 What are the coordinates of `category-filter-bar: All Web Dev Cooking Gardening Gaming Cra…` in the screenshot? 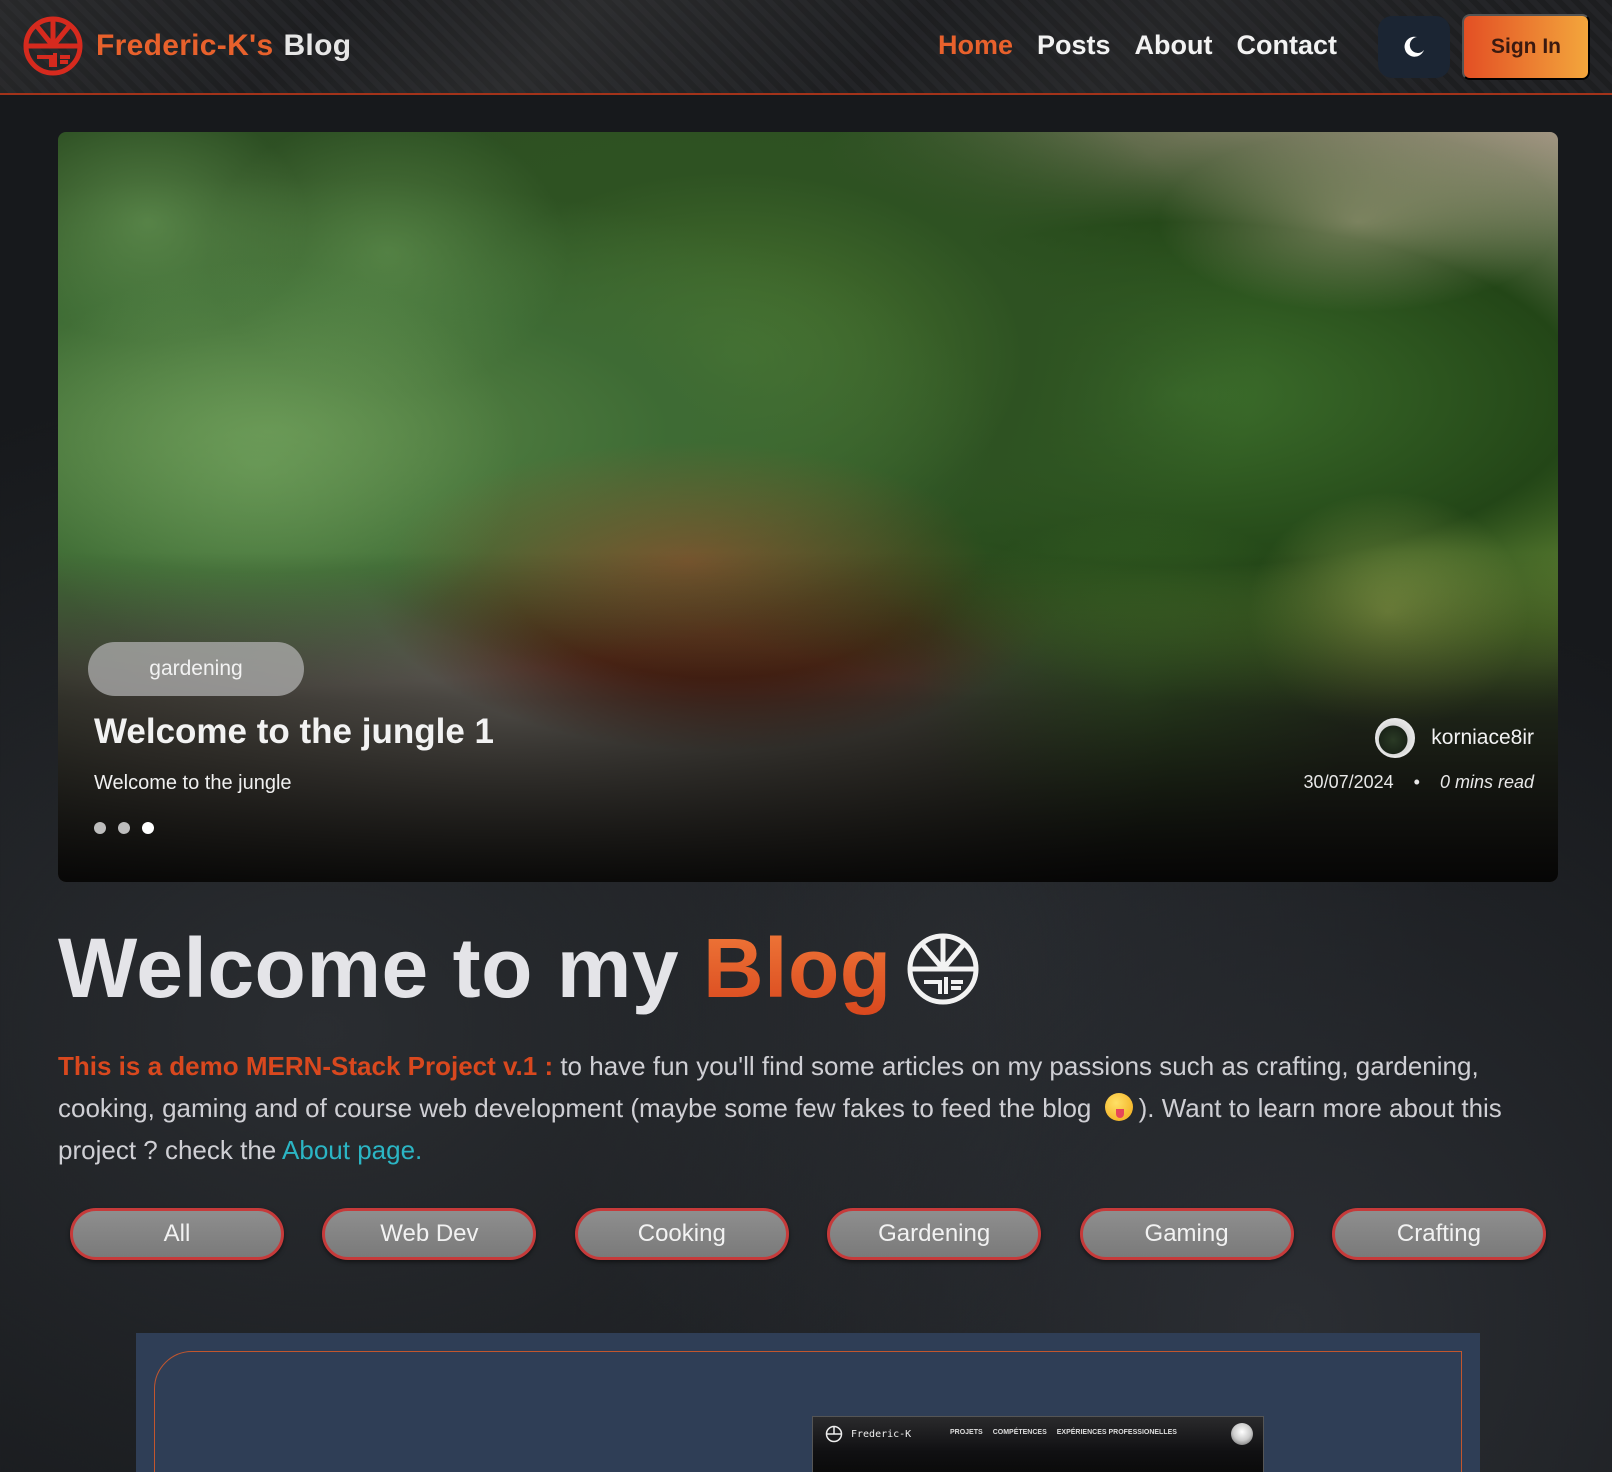 It's located at (808, 1234).